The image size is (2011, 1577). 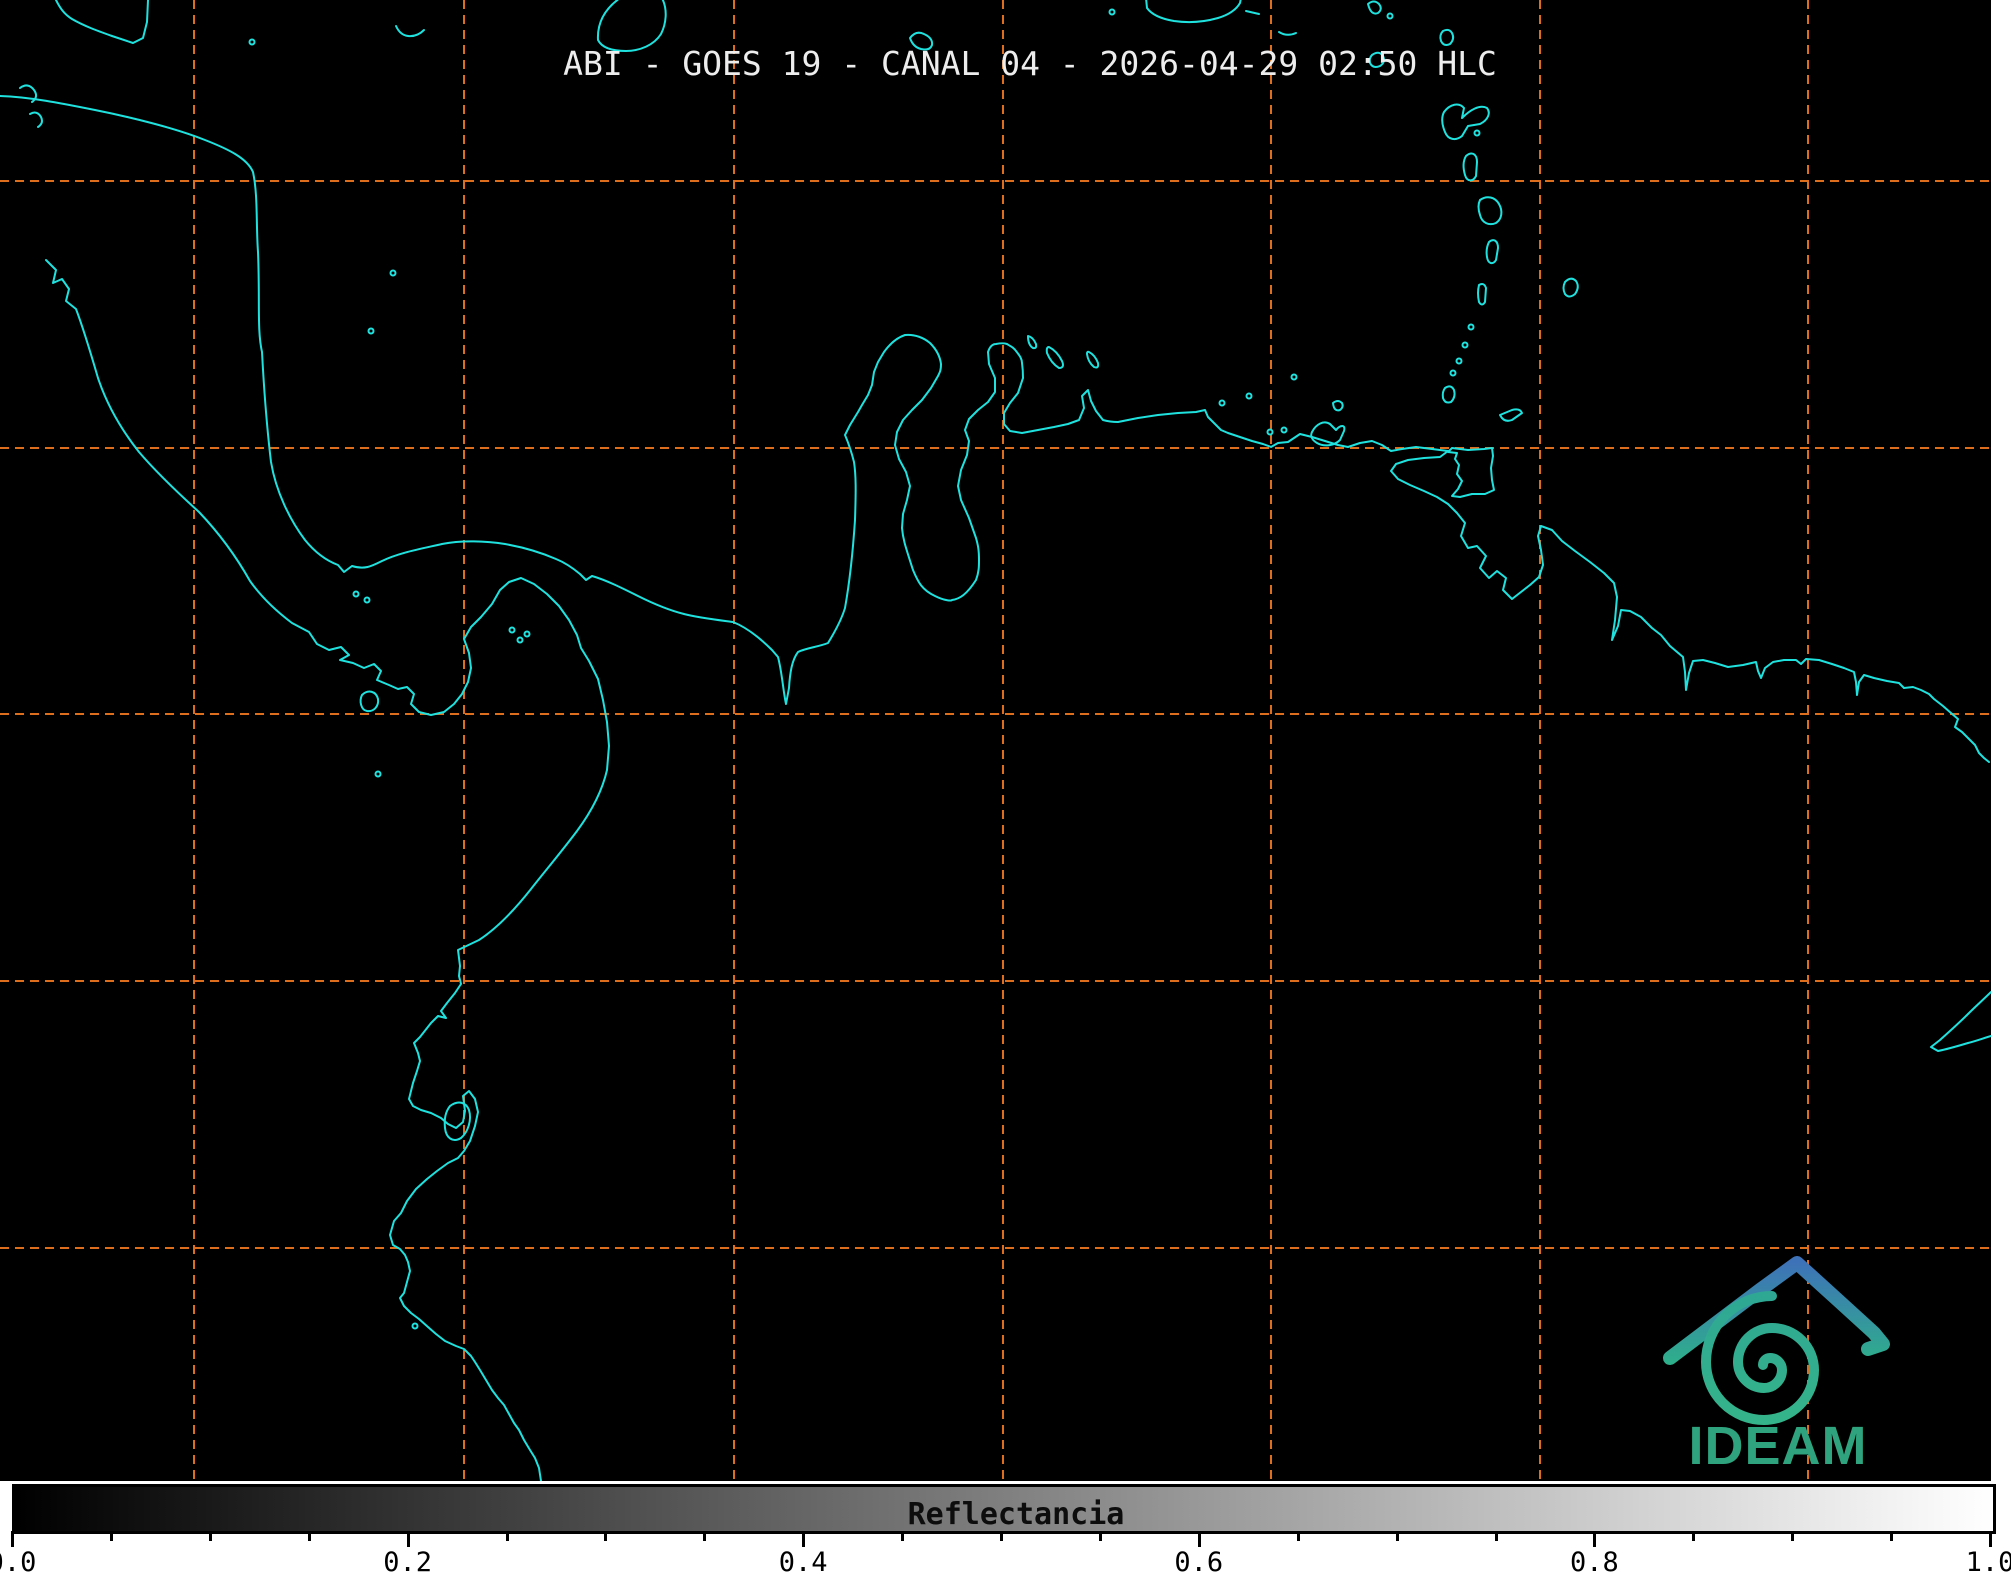 What do you see at coordinates (1447, 37) in the screenshot?
I see `coastline-barbuda` at bounding box center [1447, 37].